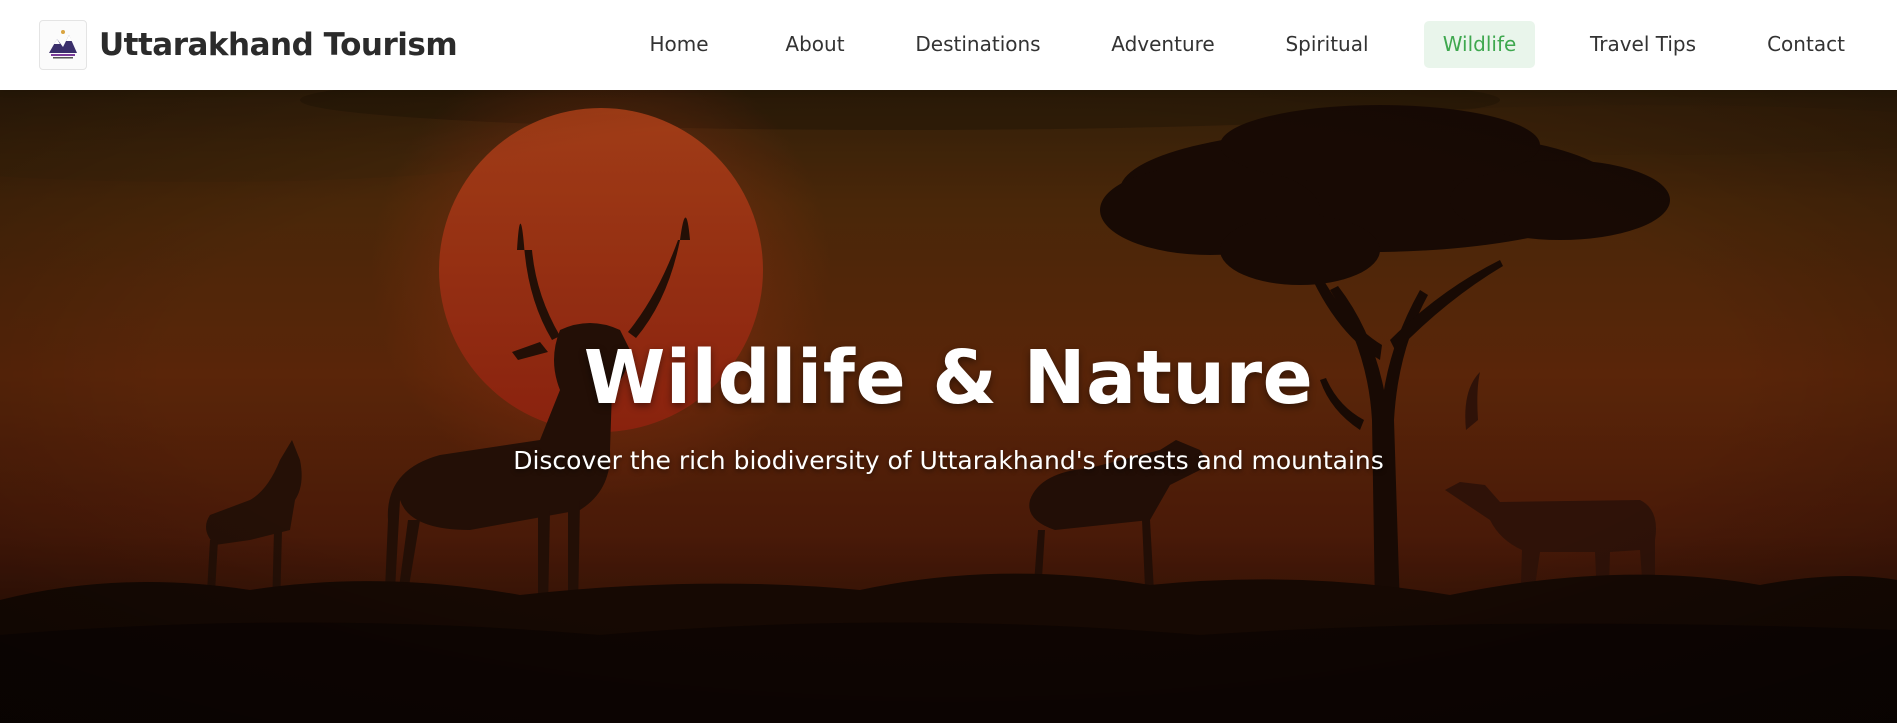  What do you see at coordinates (948, 378) in the screenshot?
I see `hero-title: Wildlife & Nature` at bounding box center [948, 378].